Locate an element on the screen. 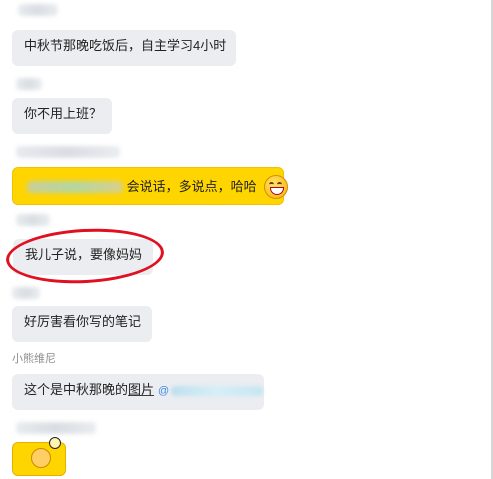  message-text: 你不用上班？ is located at coordinates (63, 113).